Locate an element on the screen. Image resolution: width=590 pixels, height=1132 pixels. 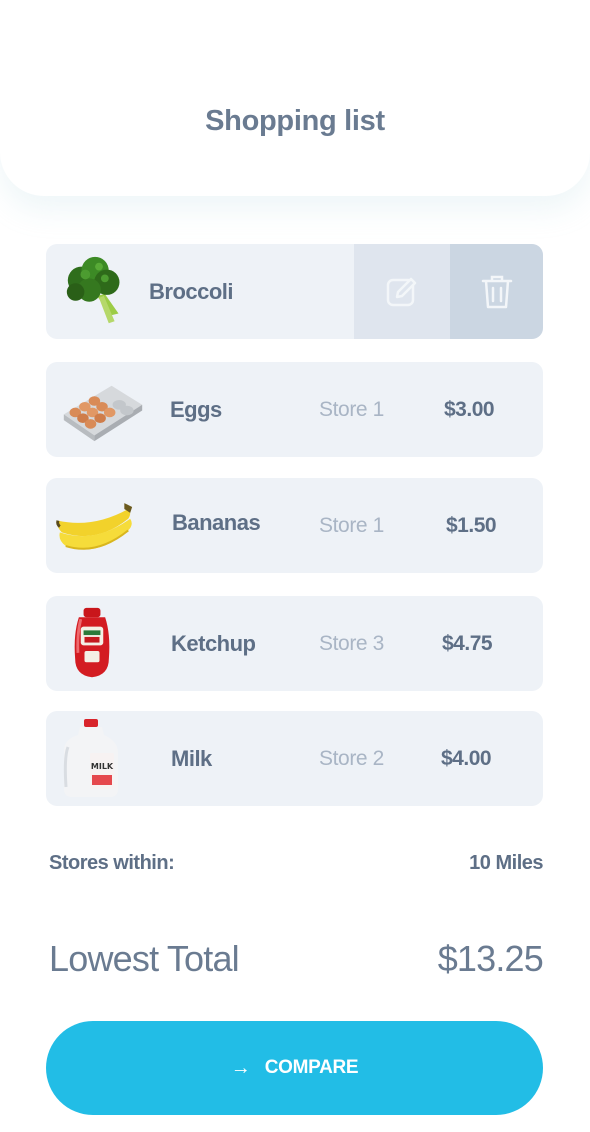
item-price: $4.75 is located at coordinates (467, 643).